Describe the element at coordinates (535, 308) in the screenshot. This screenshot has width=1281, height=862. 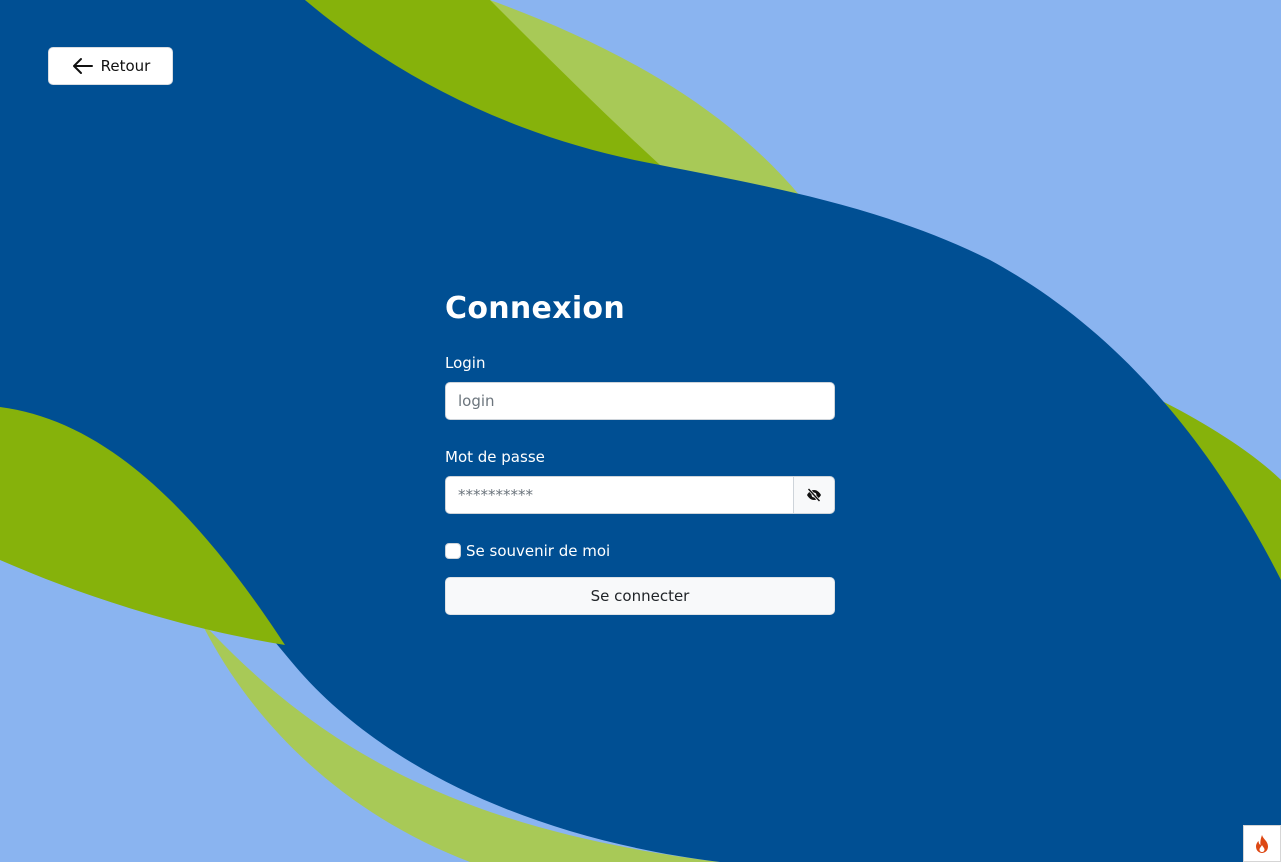
I see `page-title: Connexion` at that location.